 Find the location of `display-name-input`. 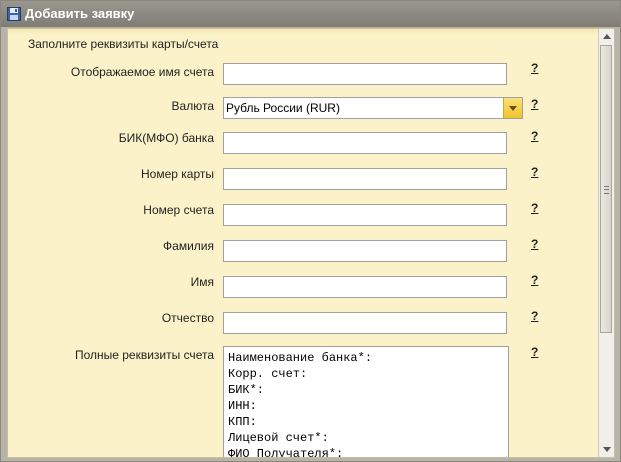

display-name-input is located at coordinates (365, 74).